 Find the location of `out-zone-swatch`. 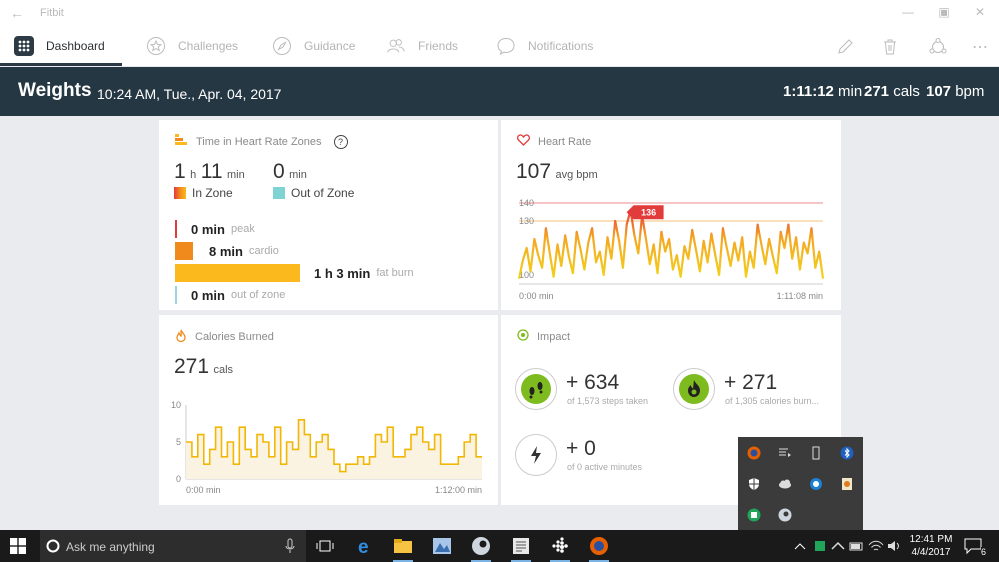

out-zone-swatch is located at coordinates (279, 193).